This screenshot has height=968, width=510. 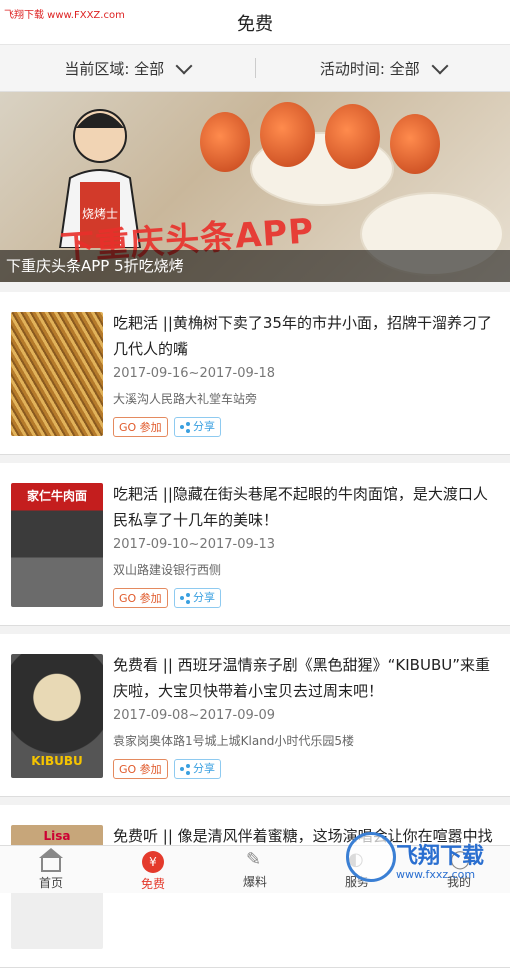 What do you see at coordinates (185, 398) in the screenshot?
I see `item-location: 大溪沟人民路大礼堂车站旁` at bounding box center [185, 398].